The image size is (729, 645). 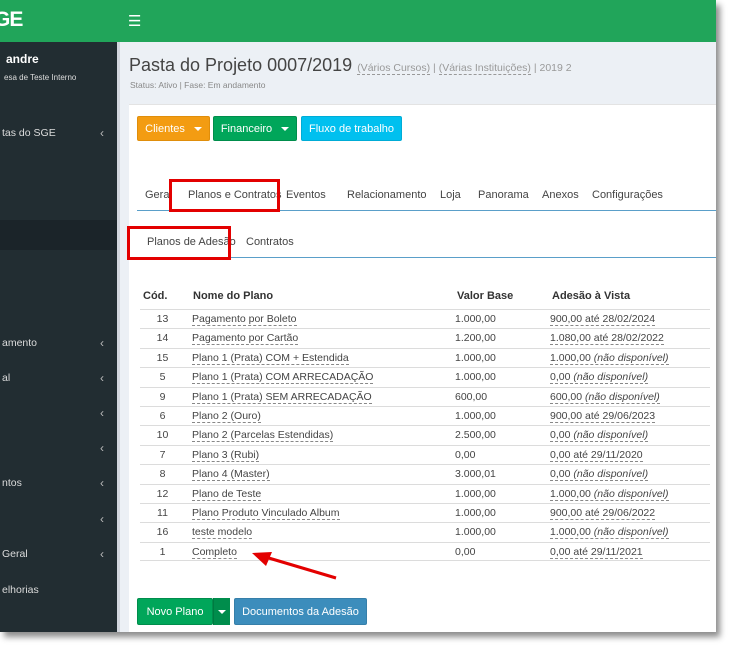 What do you see at coordinates (299, 567) in the screenshot?
I see `arrow-shaft` at bounding box center [299, 567].